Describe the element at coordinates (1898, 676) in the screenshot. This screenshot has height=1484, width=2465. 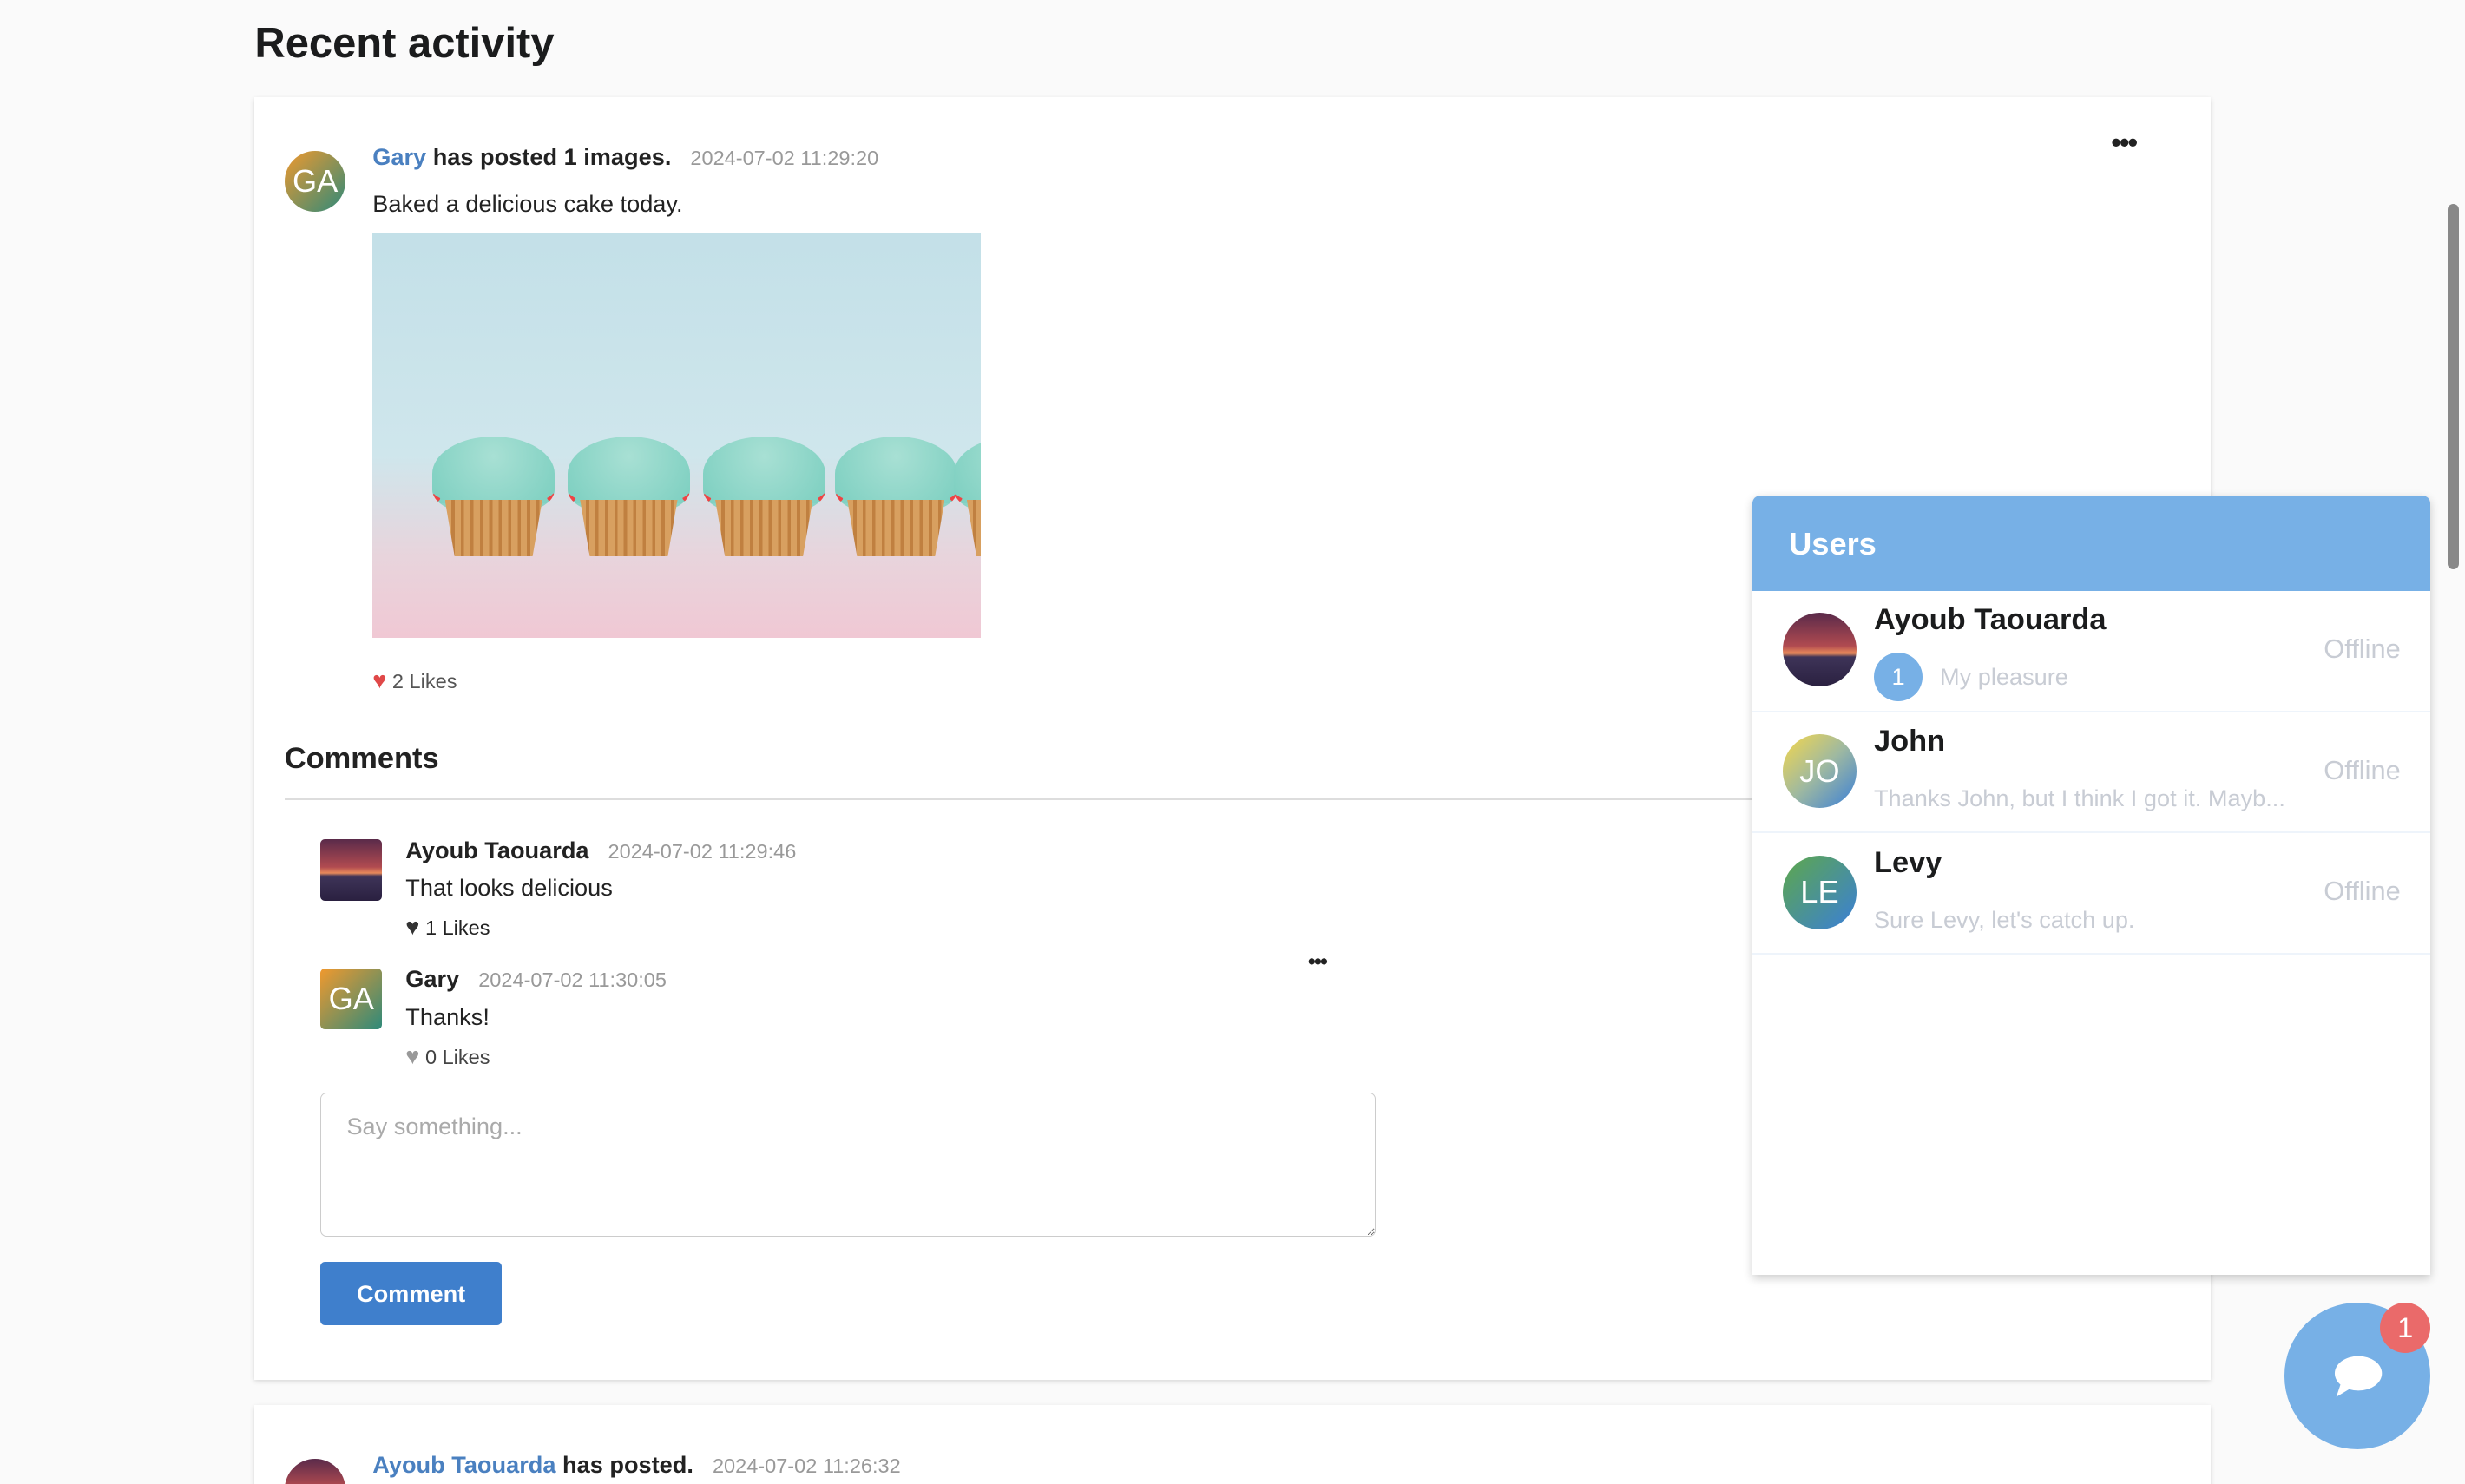
I see `unread-badge: 1` at that location.